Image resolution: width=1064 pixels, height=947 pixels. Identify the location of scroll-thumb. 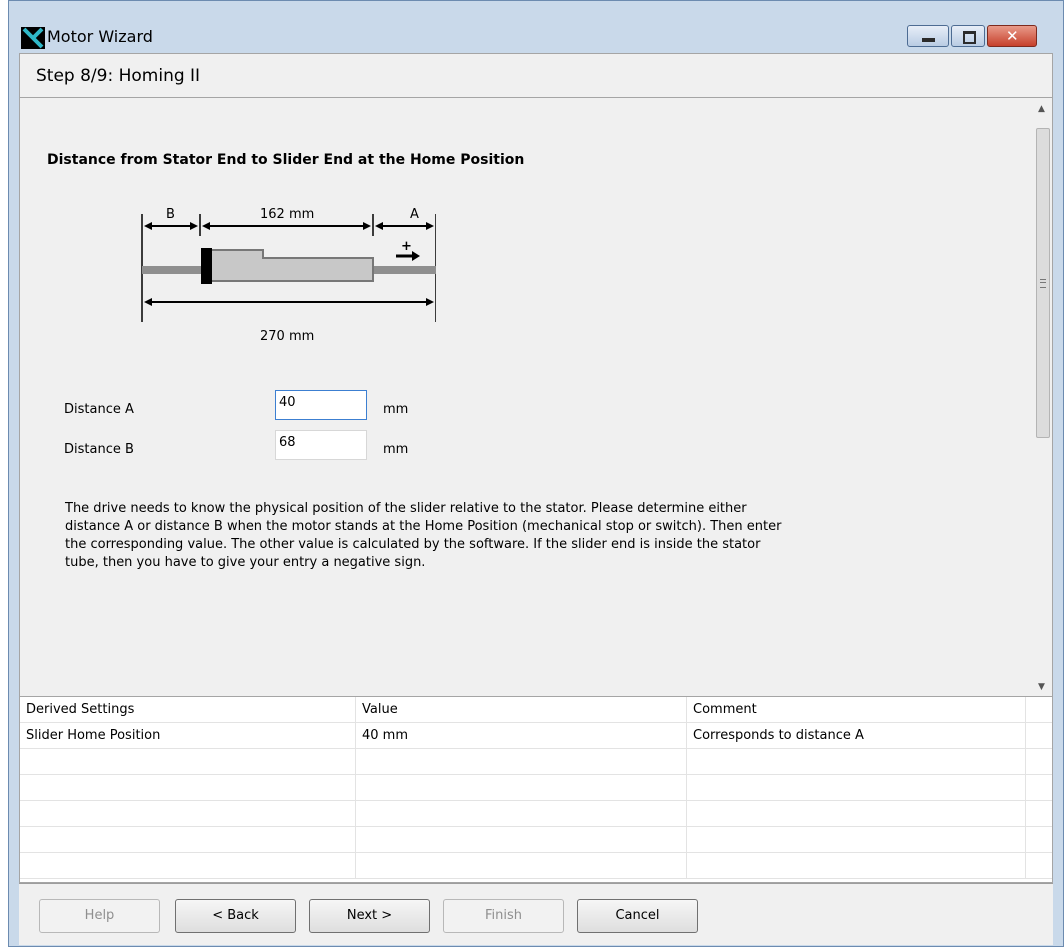
(1043, 283).